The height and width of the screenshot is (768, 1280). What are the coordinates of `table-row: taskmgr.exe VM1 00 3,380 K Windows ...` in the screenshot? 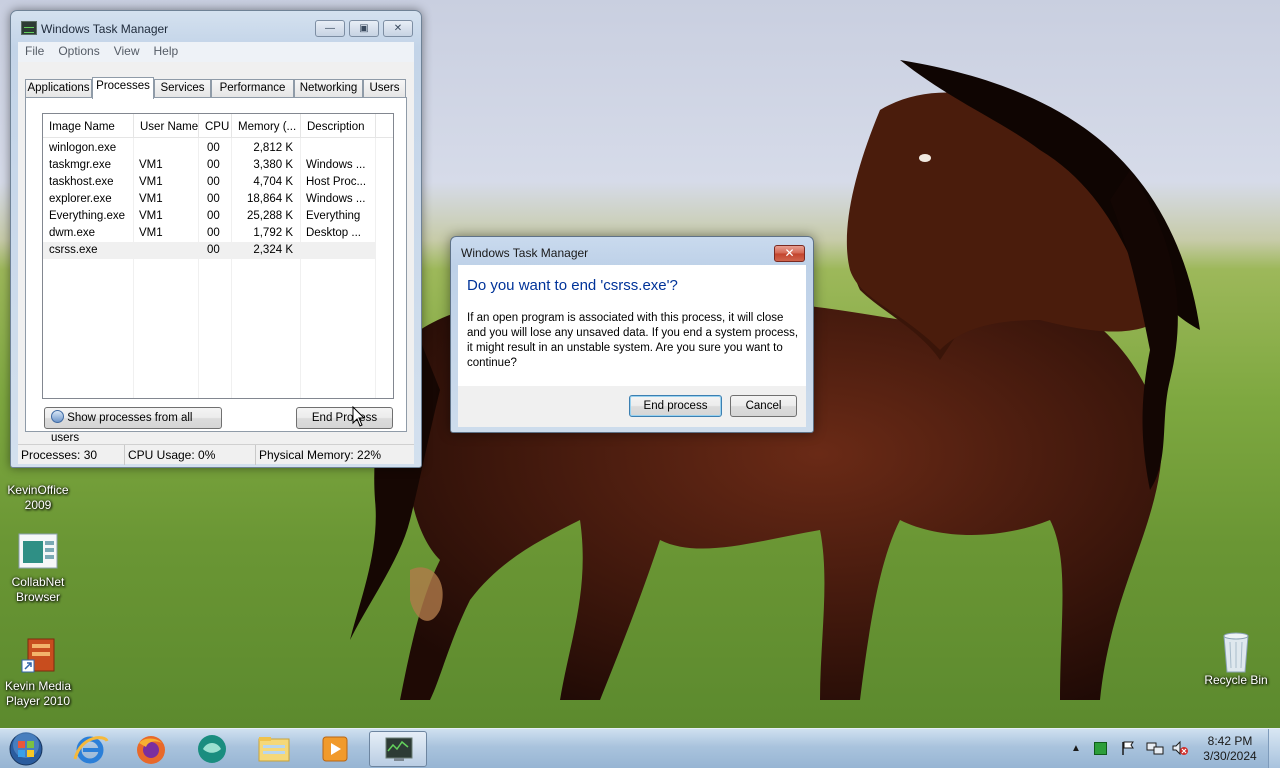 It's located at (209, 165).